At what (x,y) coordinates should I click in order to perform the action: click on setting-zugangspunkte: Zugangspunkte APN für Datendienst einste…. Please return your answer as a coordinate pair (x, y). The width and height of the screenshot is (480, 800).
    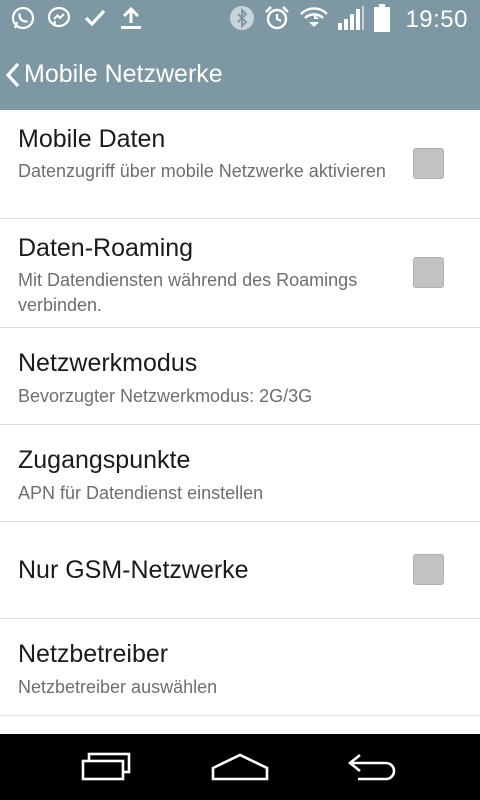
    Looking at the image, I should click on (240, 473).